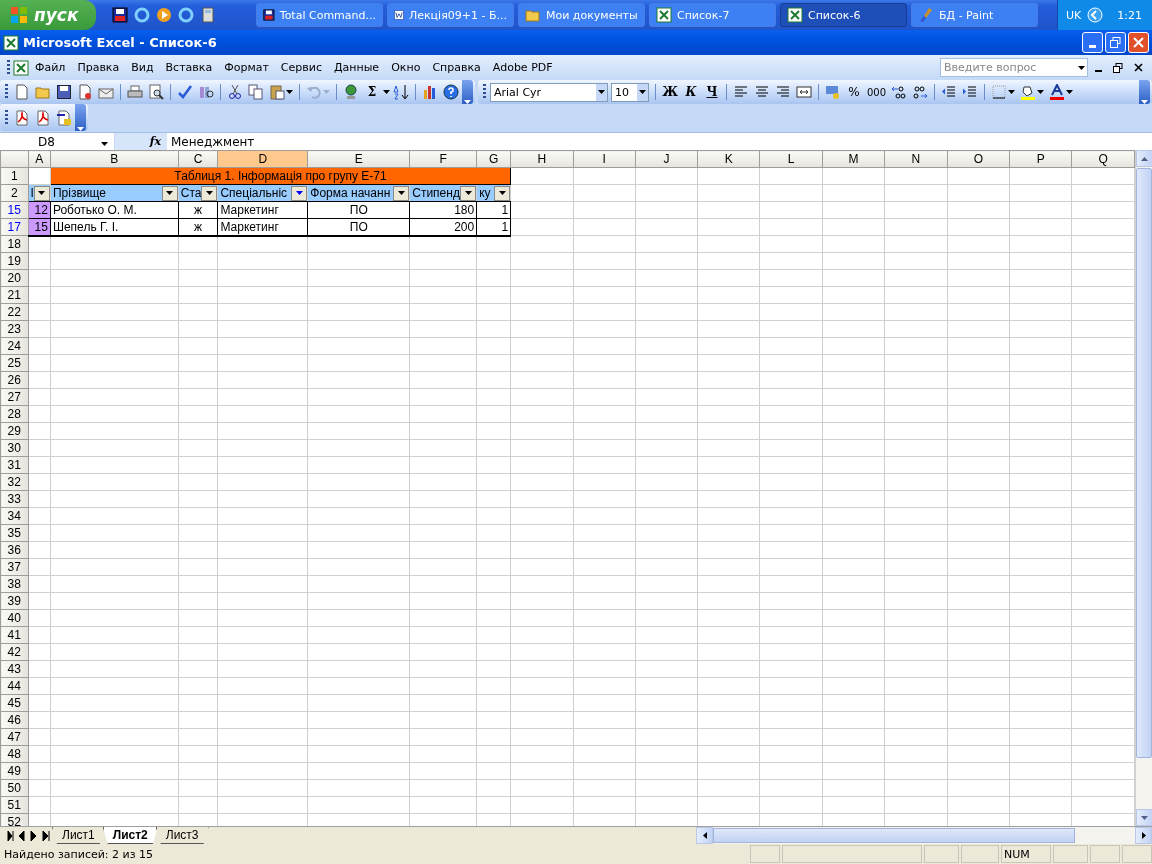  What do you see at coordinates (79, 854) in the screenshot?
I see `status-message: Найдено записей: 2 из 15` at bounding box center [79, 854].